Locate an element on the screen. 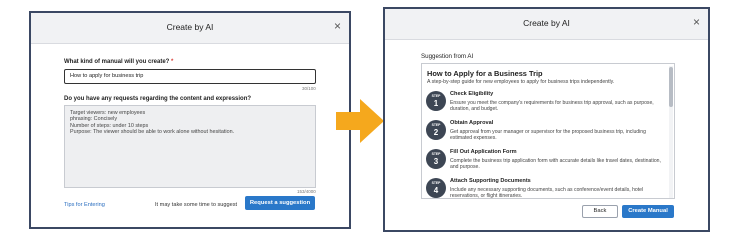  suggestion-label: Suggestion from AI is located at coordinates (447, 56).